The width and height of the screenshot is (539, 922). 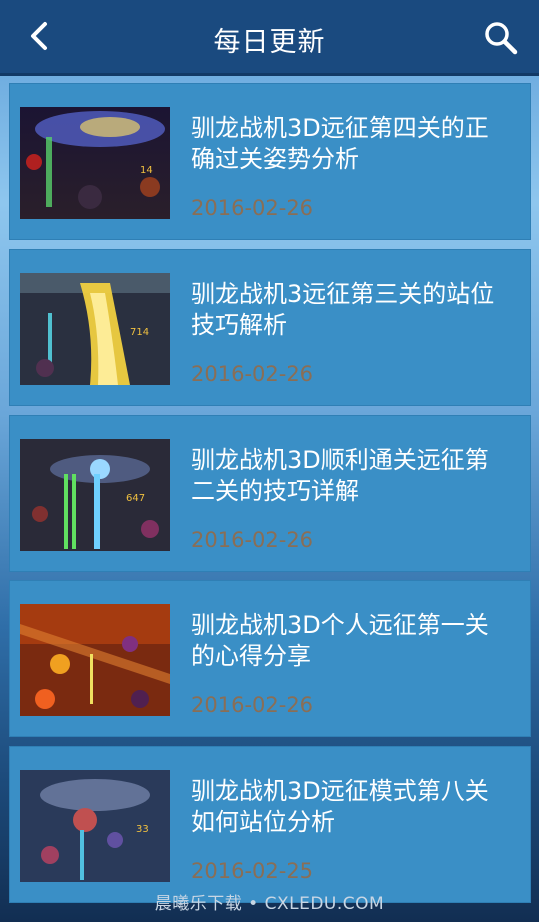 I want to click on article-date: 2016-02-25, so click(x=252, y=871).